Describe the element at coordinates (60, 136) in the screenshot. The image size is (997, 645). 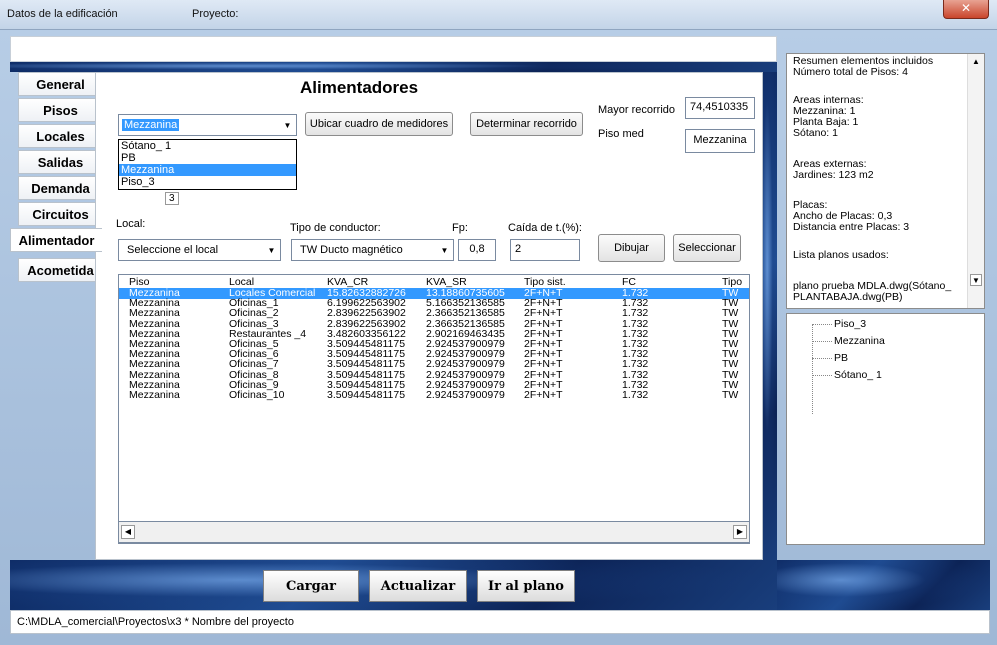
I see `tab-locales: Locales` at that location.